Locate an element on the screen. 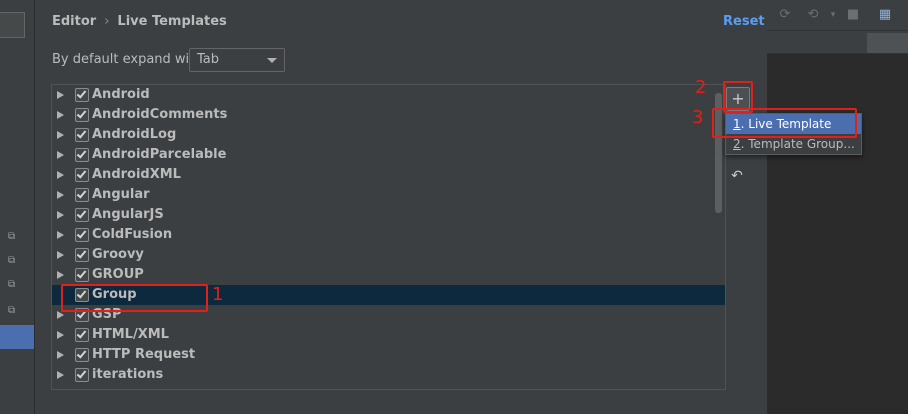  menu-mnemonic: 2 is located at coordinates (737, 144).